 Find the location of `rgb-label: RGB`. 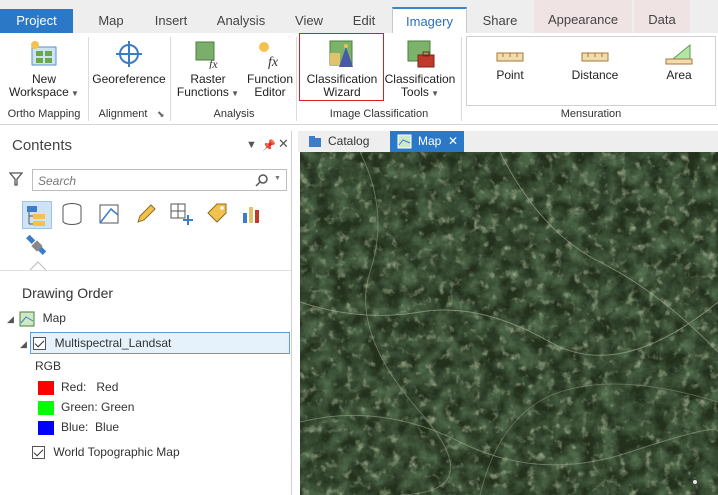

rgb-label: RGB is located at coordinates (48, 366).